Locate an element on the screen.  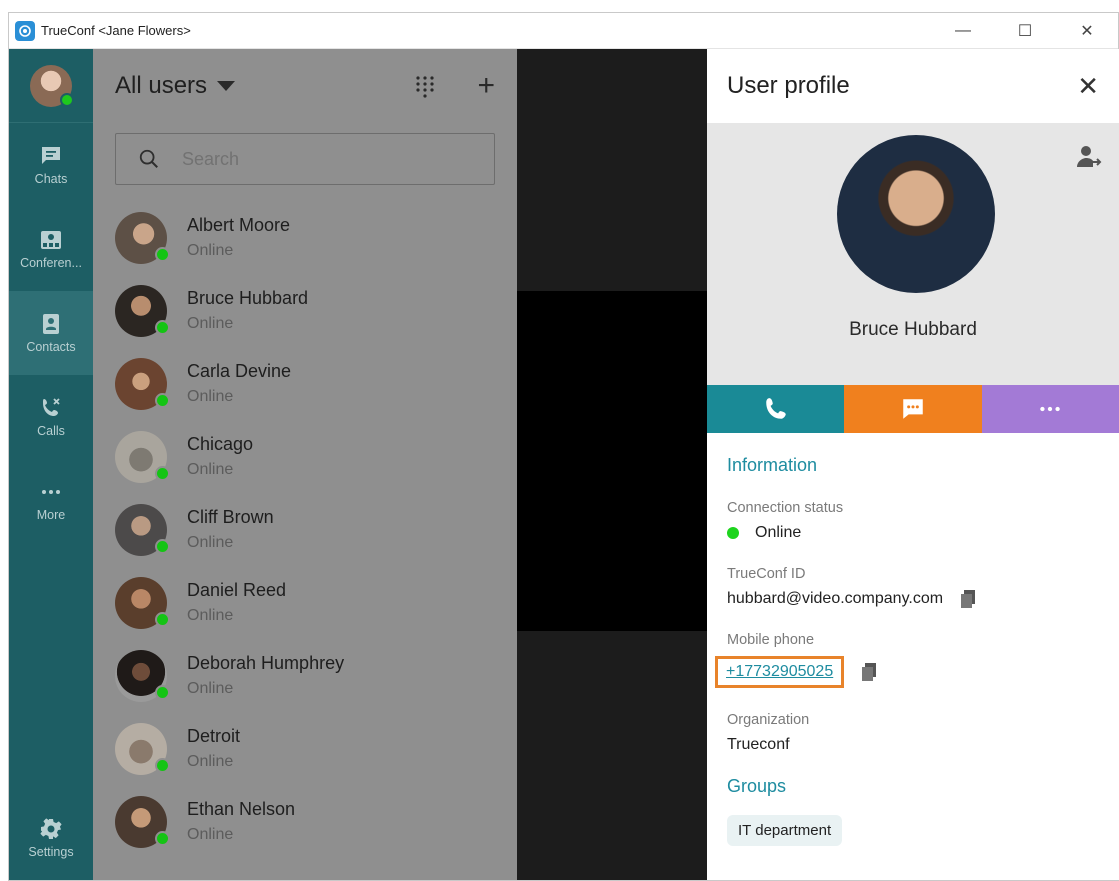
nav-settings-label: Settings is located at coordinates (51, 852).